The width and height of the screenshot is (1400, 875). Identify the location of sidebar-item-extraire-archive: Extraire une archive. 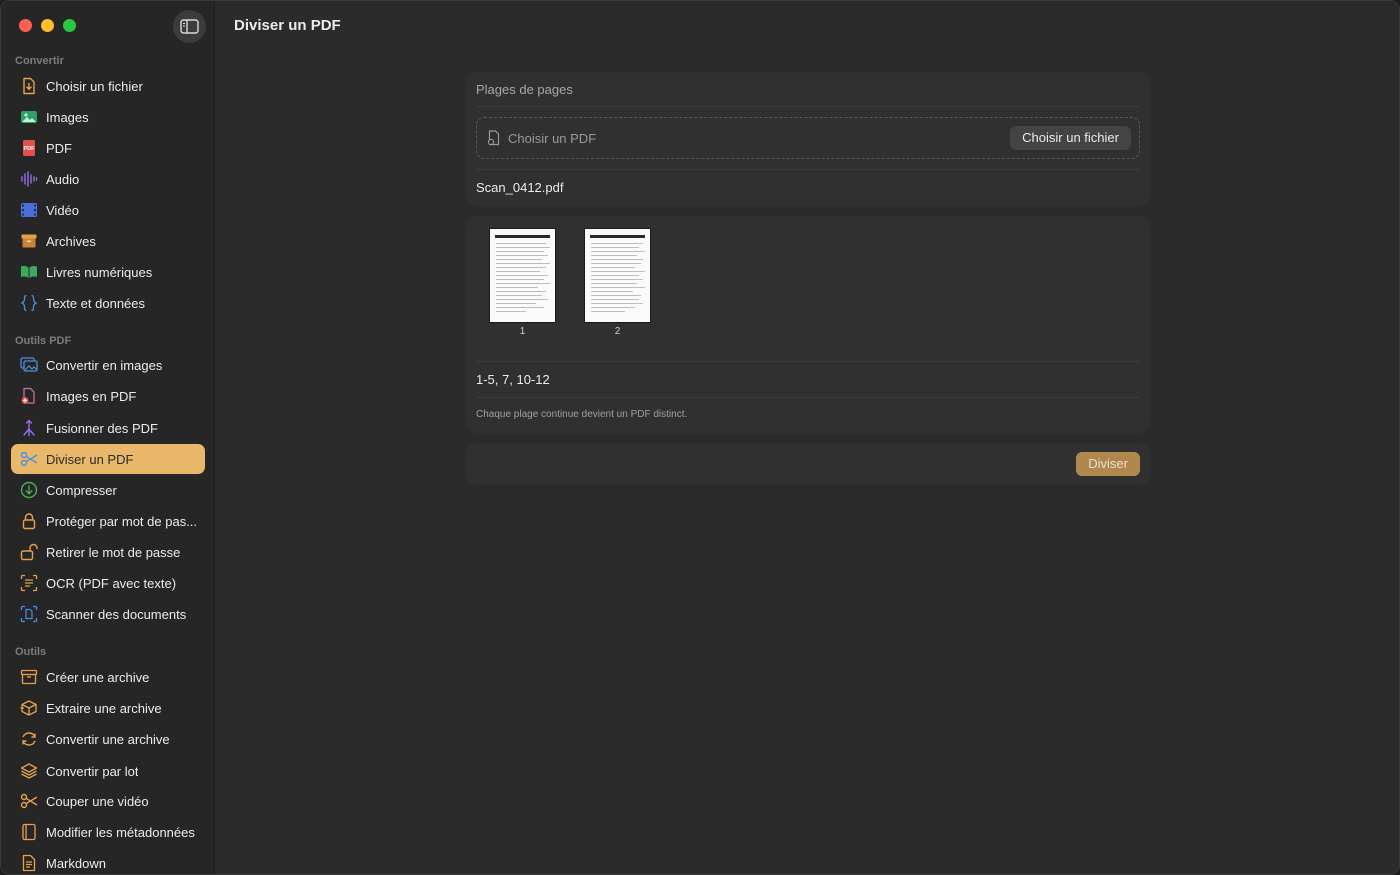
(108, 708).